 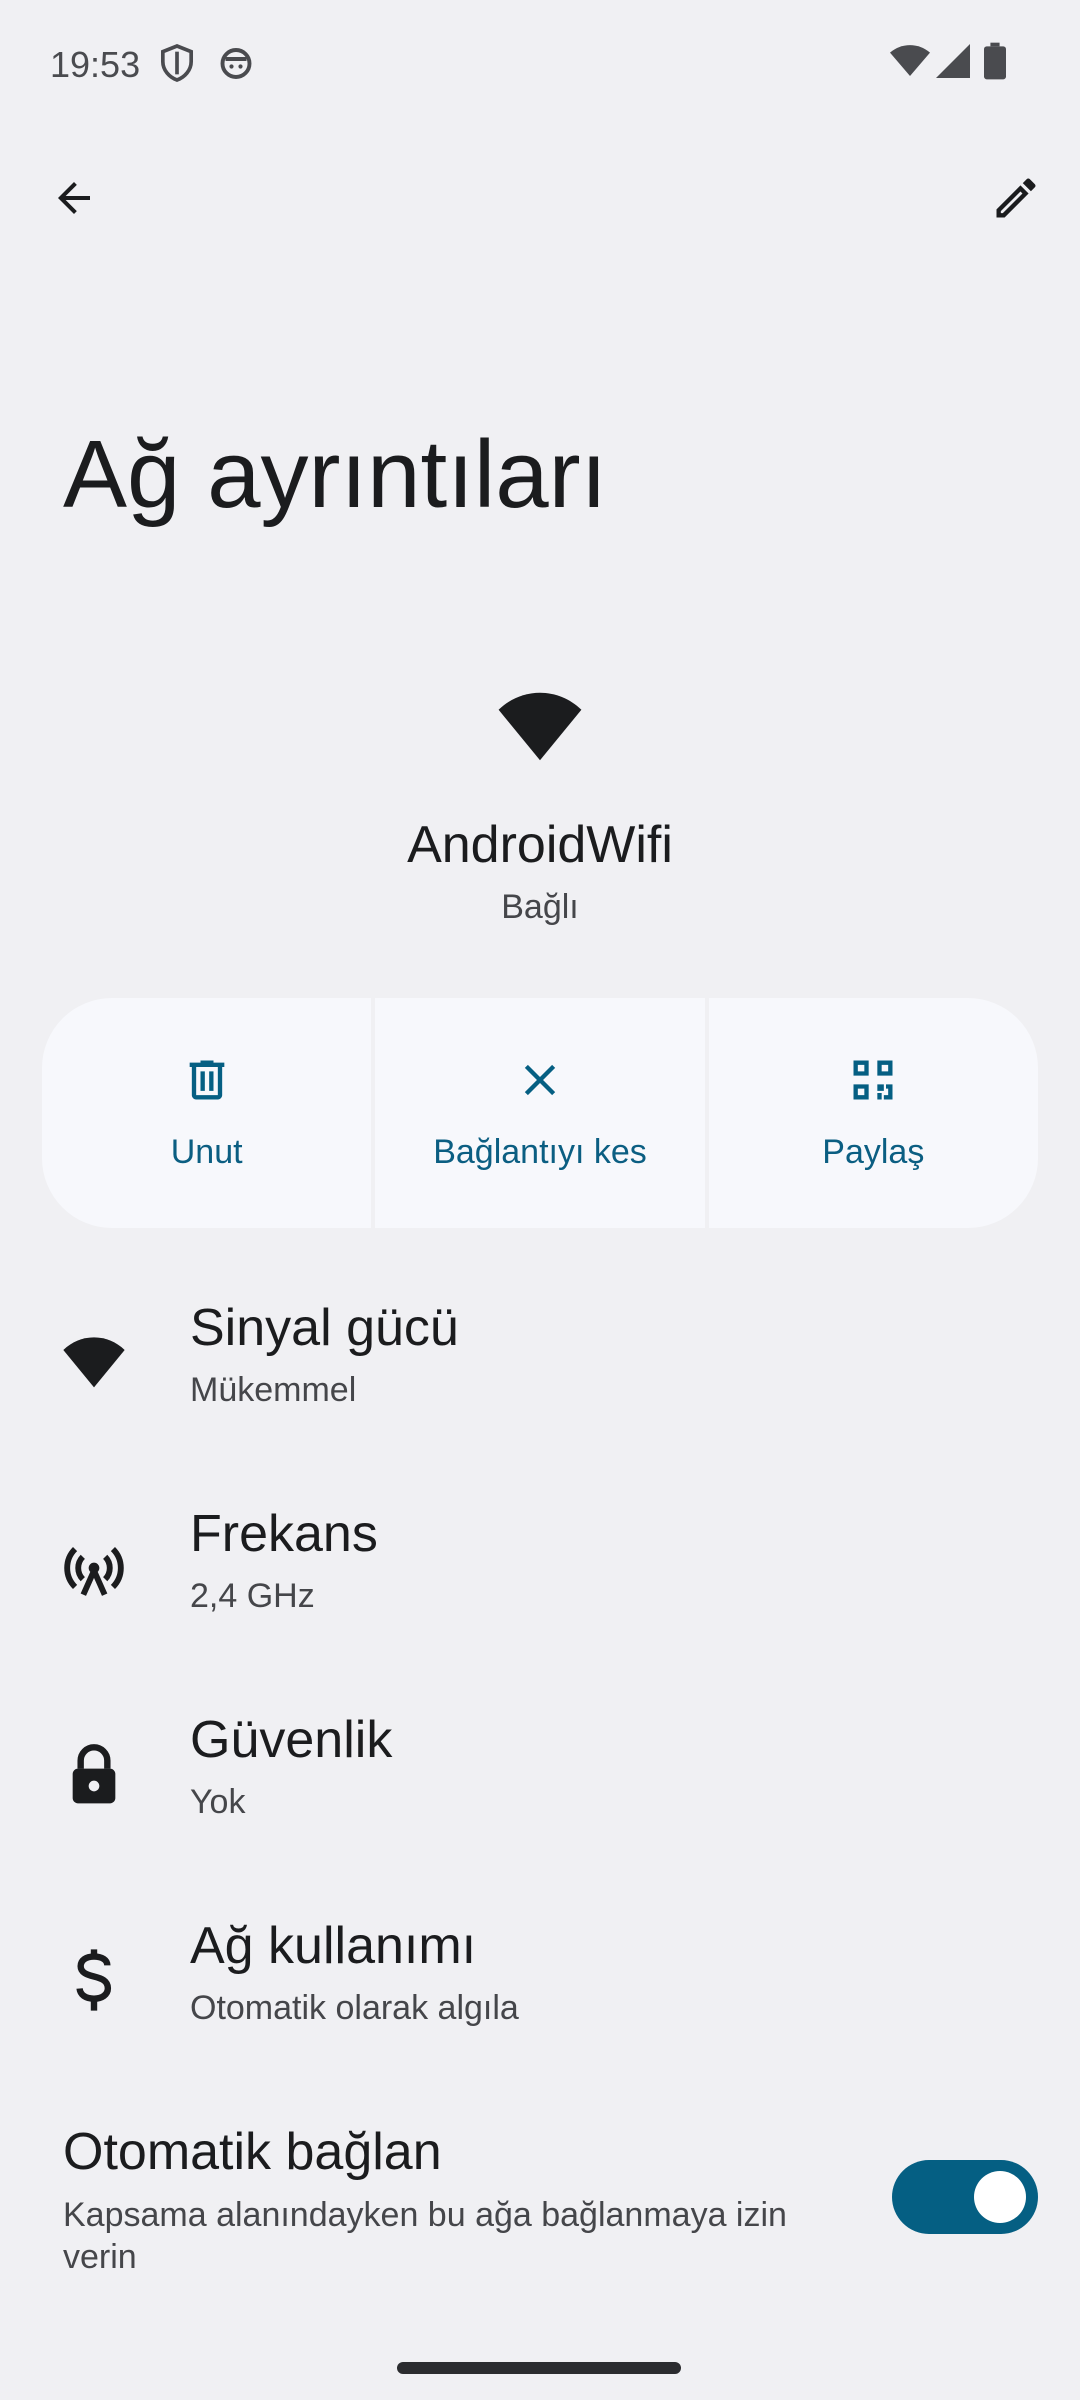 I want to click on network-name: AndroidWifi, so click(x=540, y=845).